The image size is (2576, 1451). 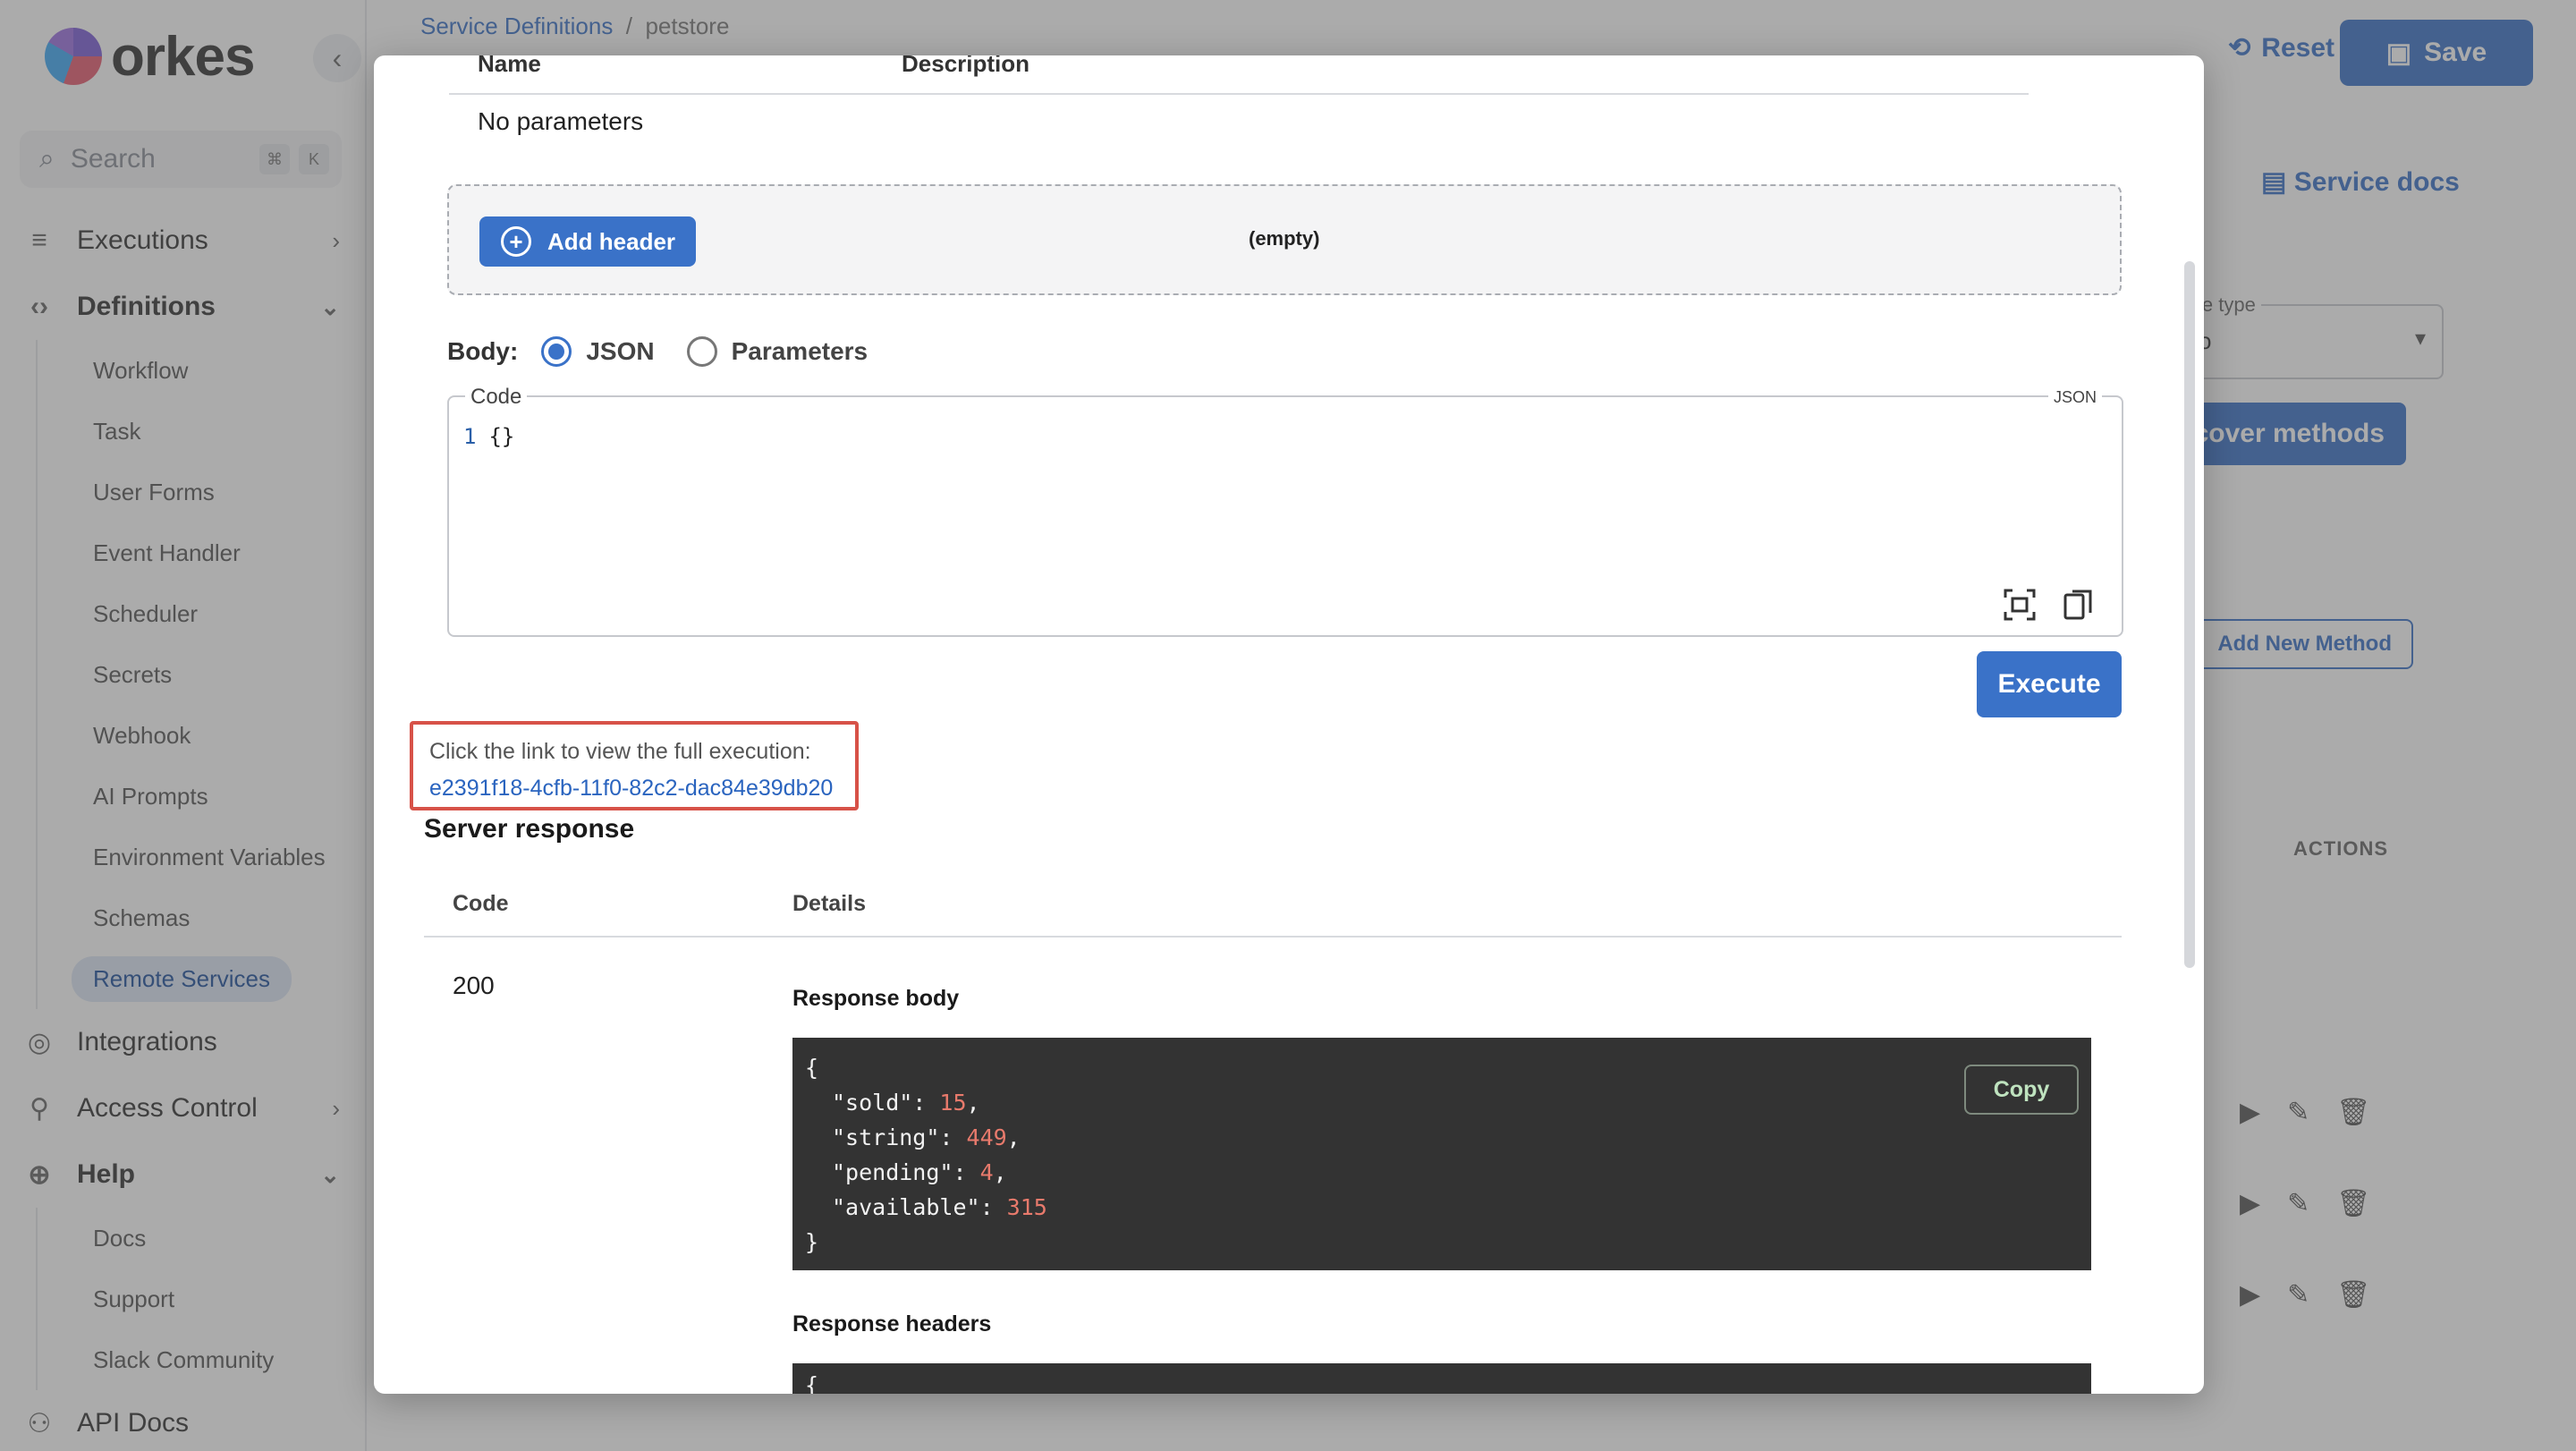 What do you see at coordinates (906, 1172) in the screenshot?
I see `json-key: "pending":` at bounding box center [906, 1172].